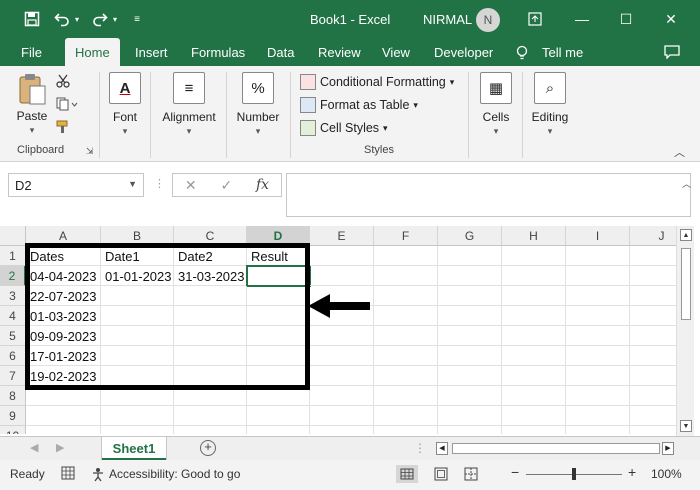 The width and height of the screenshot is (700, 490). Describe the element at coordinates (137, 256) in the screenshot. I see `cell-b1: Date1` at that location.